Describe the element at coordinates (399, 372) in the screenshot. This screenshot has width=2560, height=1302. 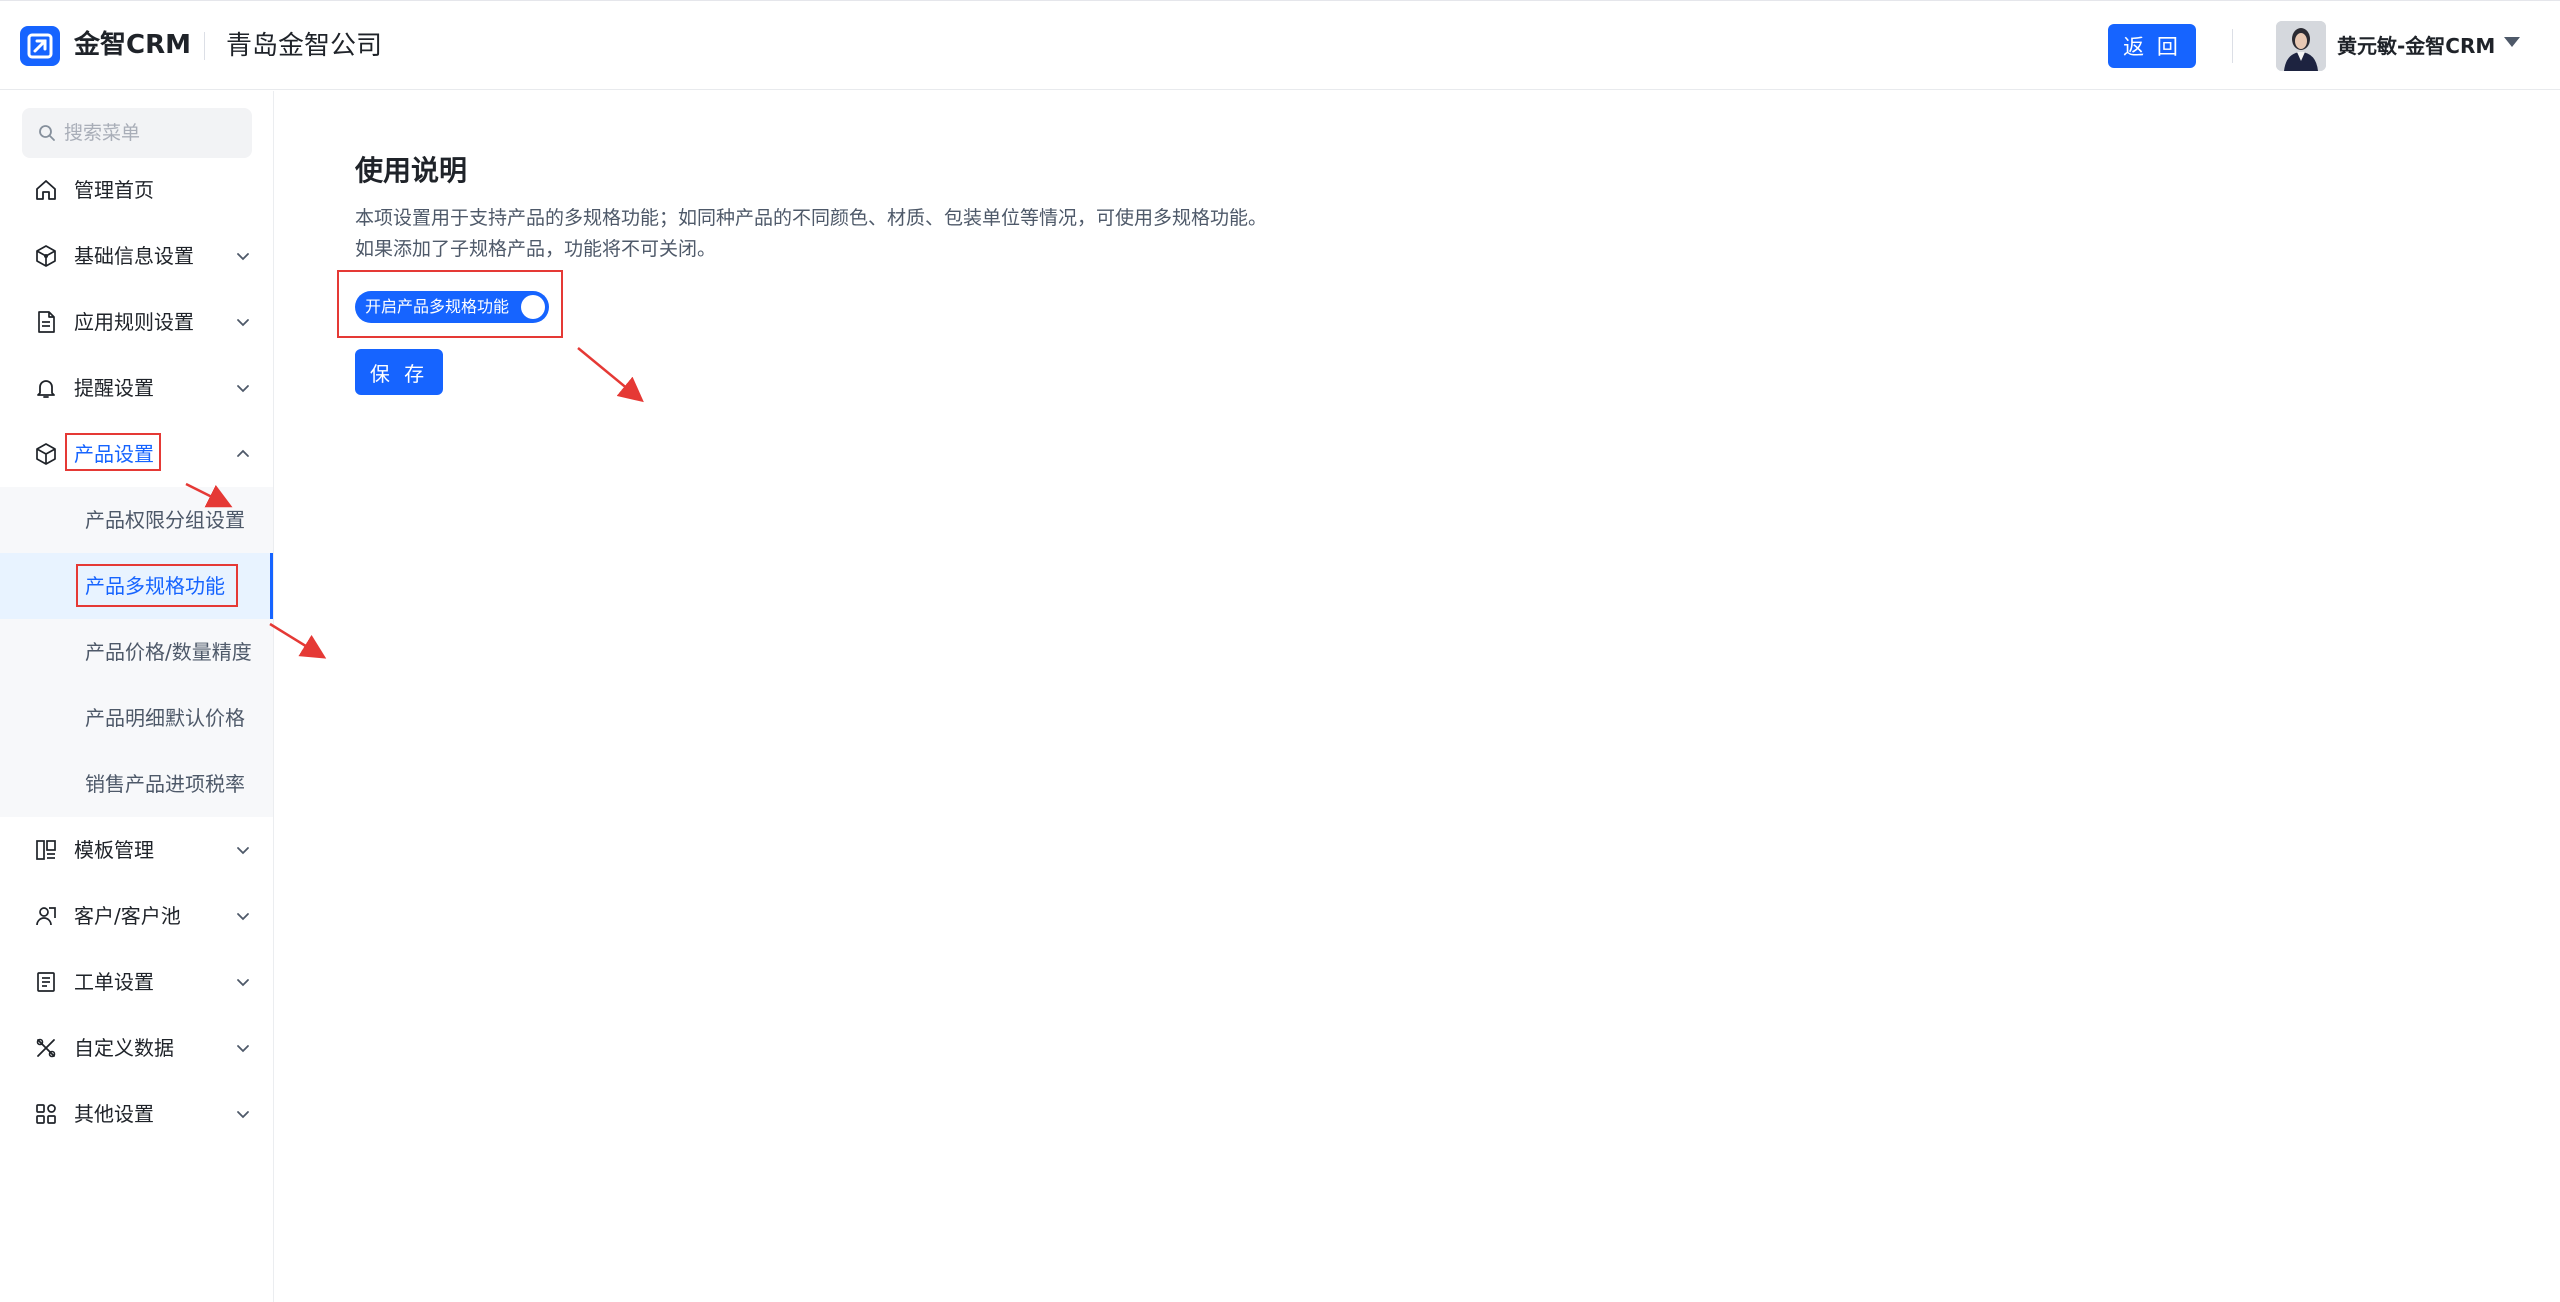
I see `save-button: 保 存` at that location.